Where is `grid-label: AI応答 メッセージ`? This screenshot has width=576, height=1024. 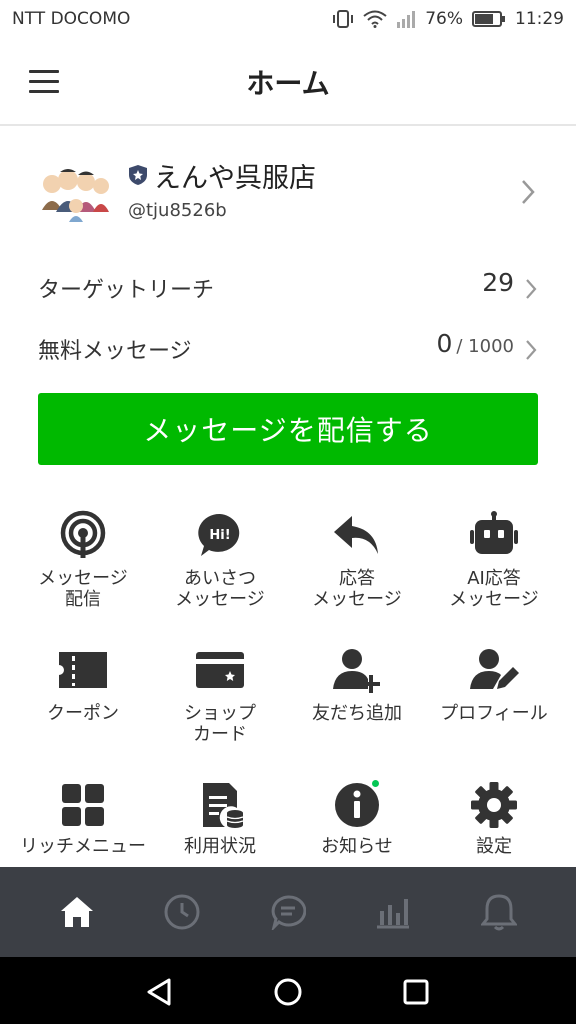
grid-label: AI応答 メッセージ is located at coordinates (494, 589).